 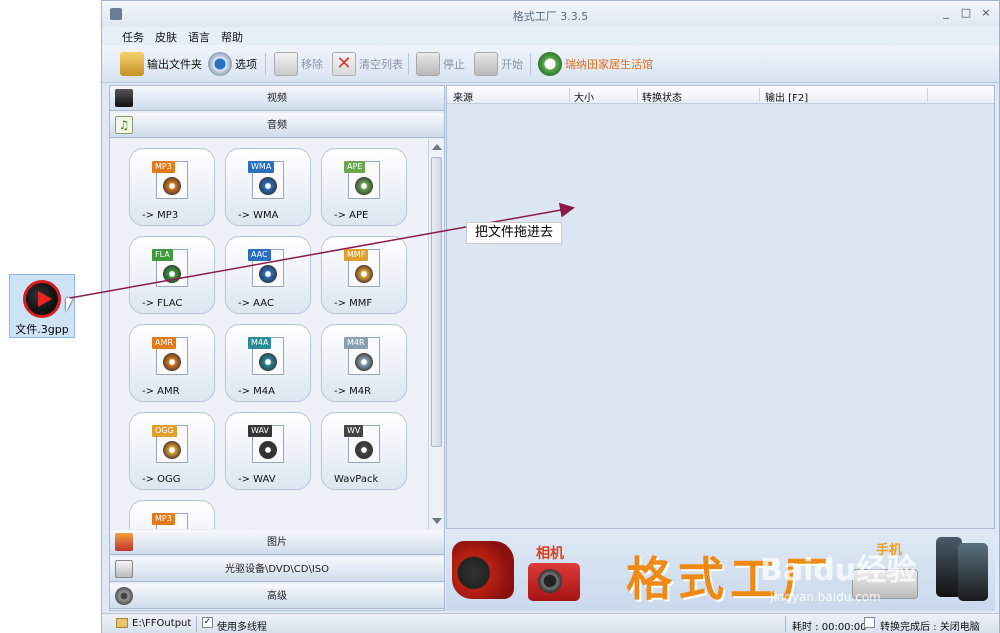 I want to click on music-note-icon: ♫, so click(x=124, y=125).